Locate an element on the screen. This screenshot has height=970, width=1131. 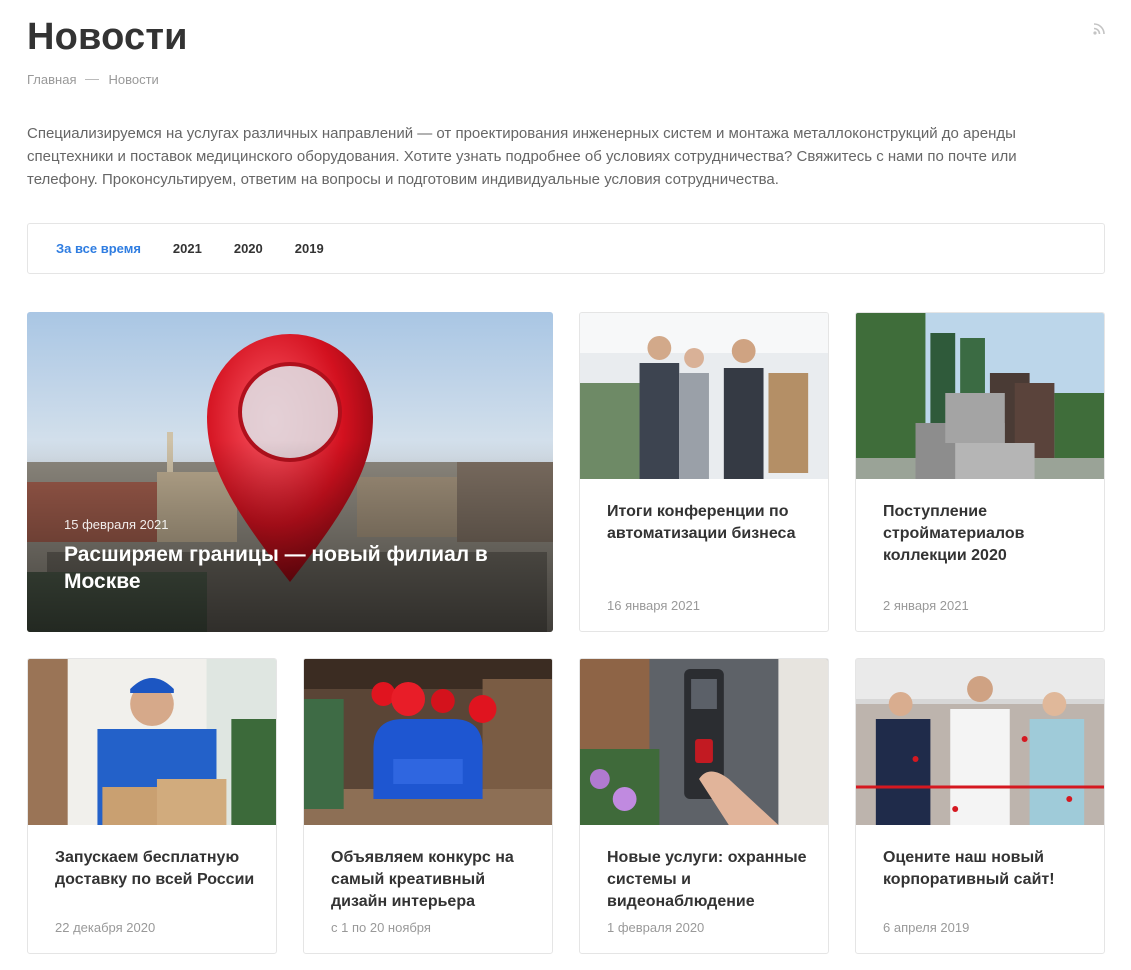
breadcrumb: Главная Новости is located at coordinates (93, 79).